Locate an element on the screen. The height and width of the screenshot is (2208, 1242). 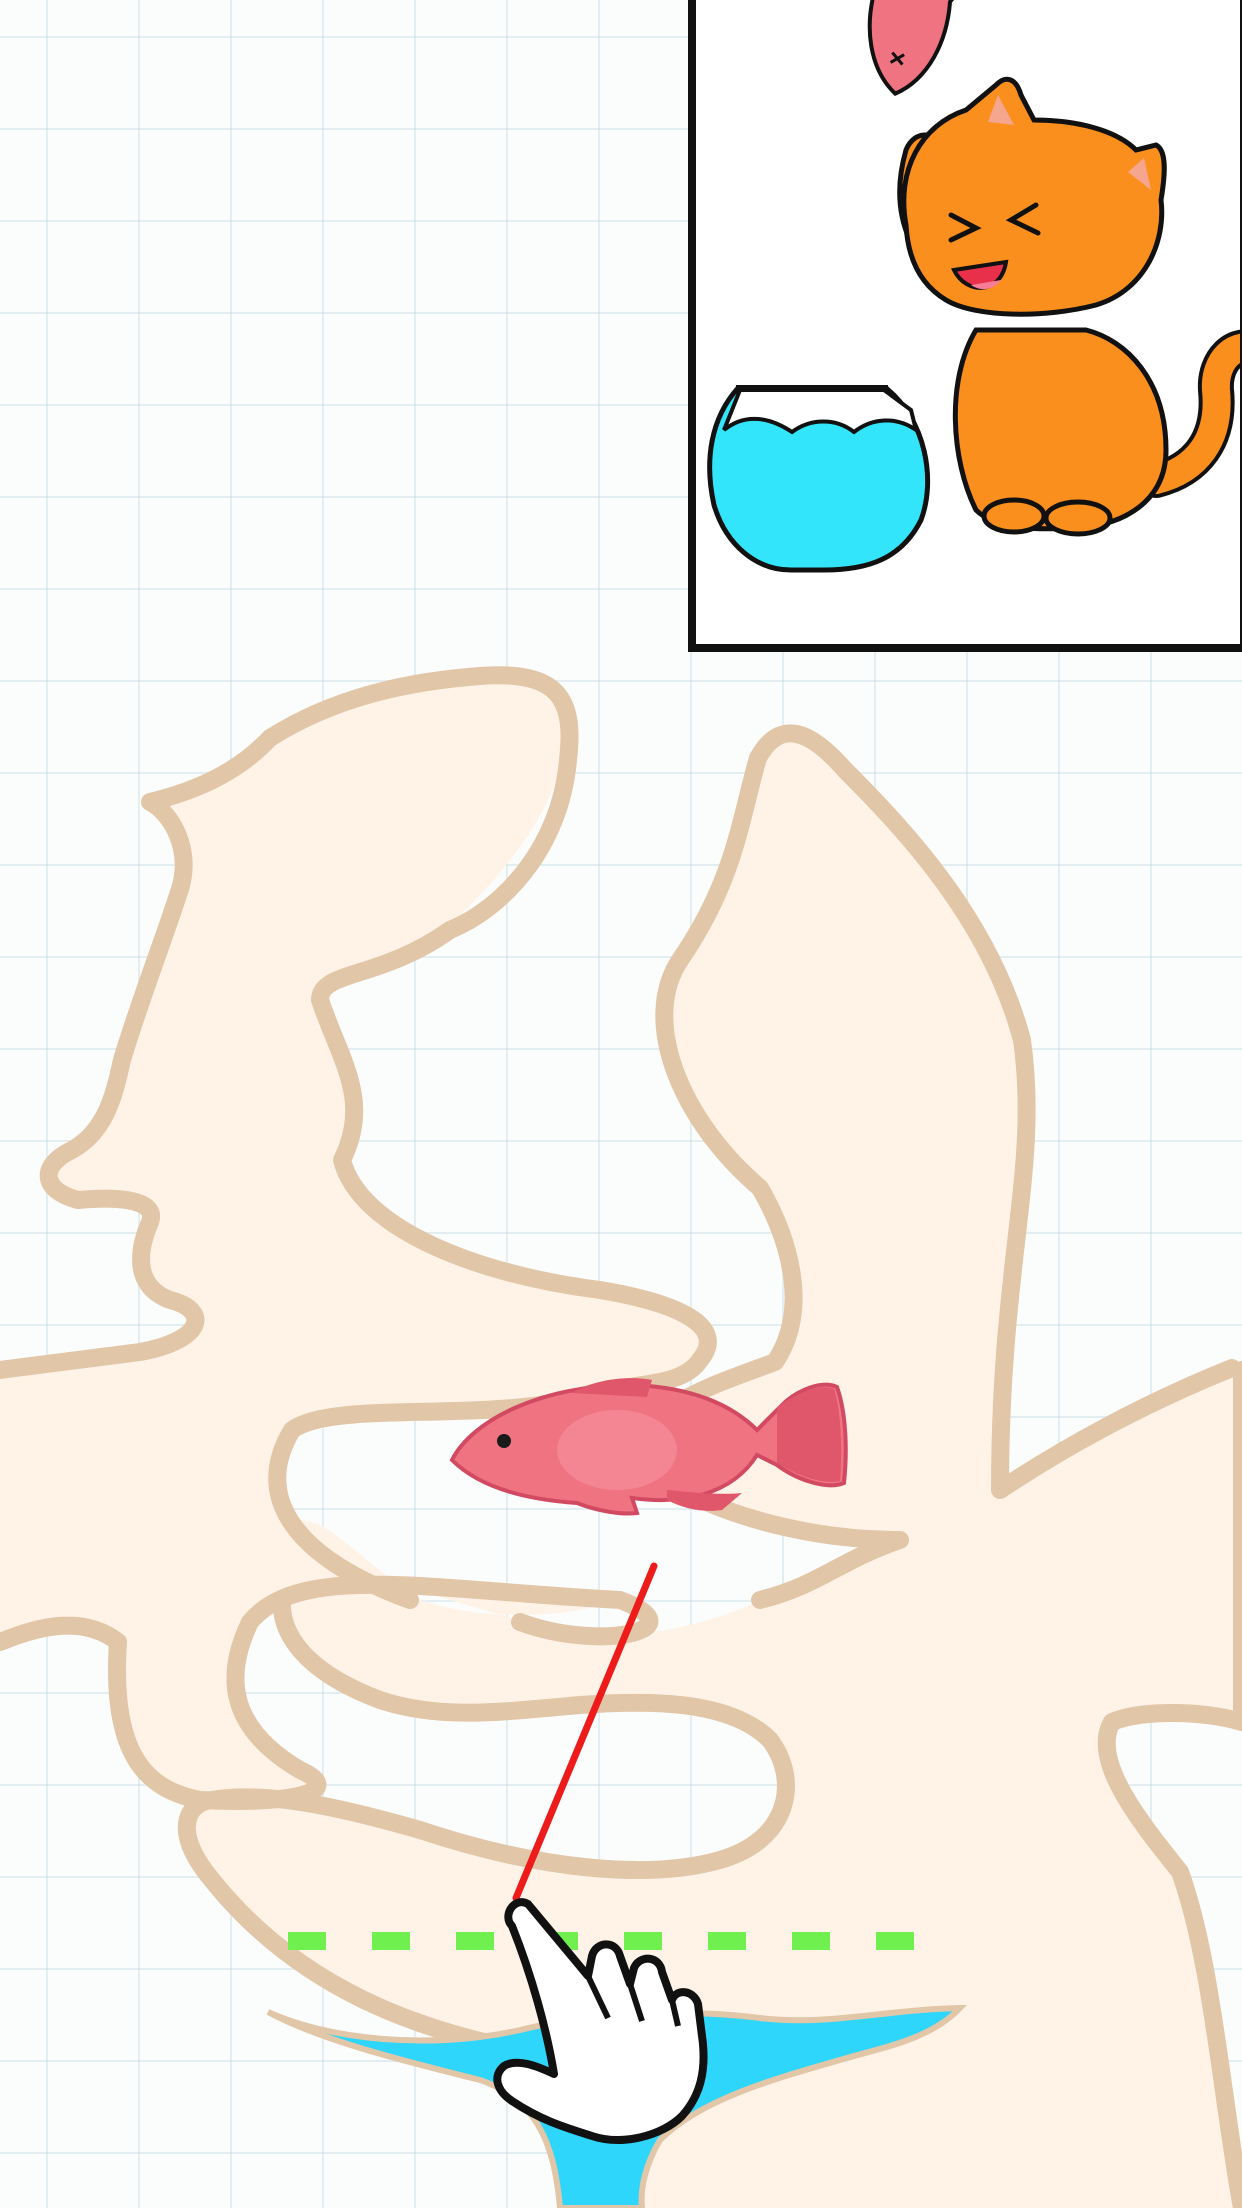
held-fish-icon is located at coordinates (915, 48).